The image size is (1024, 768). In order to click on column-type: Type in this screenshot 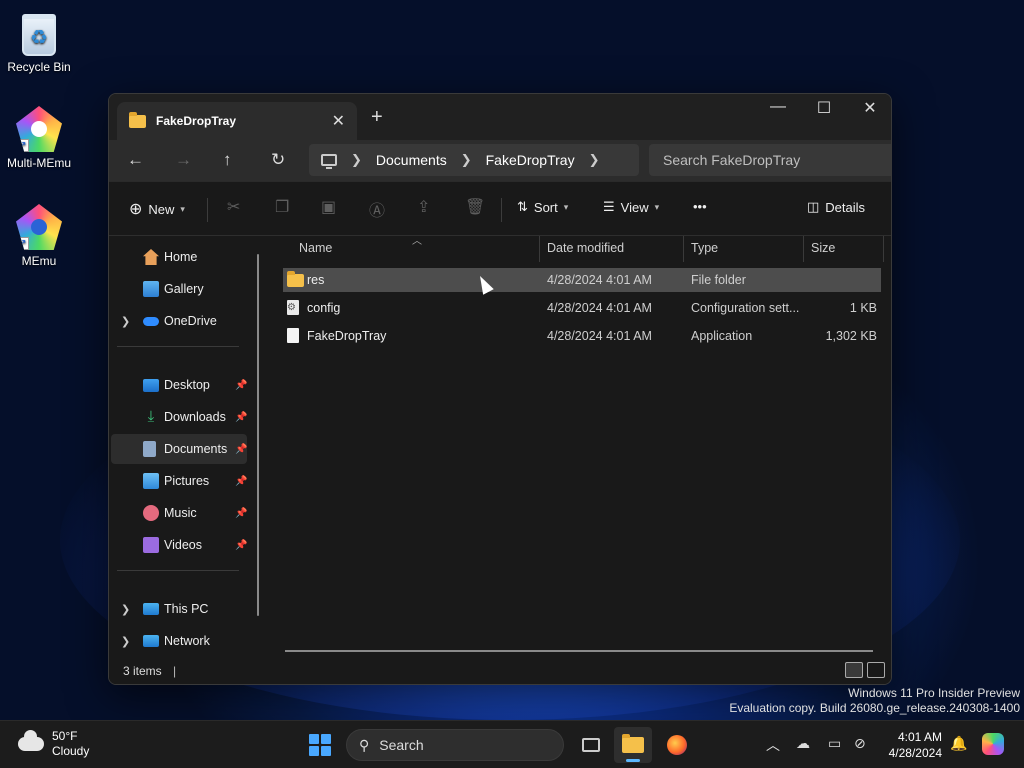, I will do `click(704, 248)`.